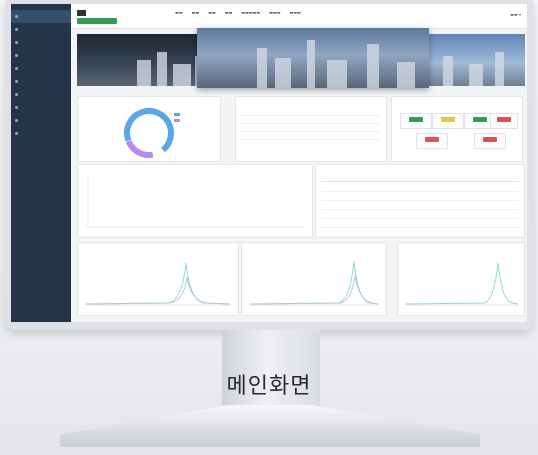 The image size is (538, 455). I want to click on donut-chart, so click(149, 133).